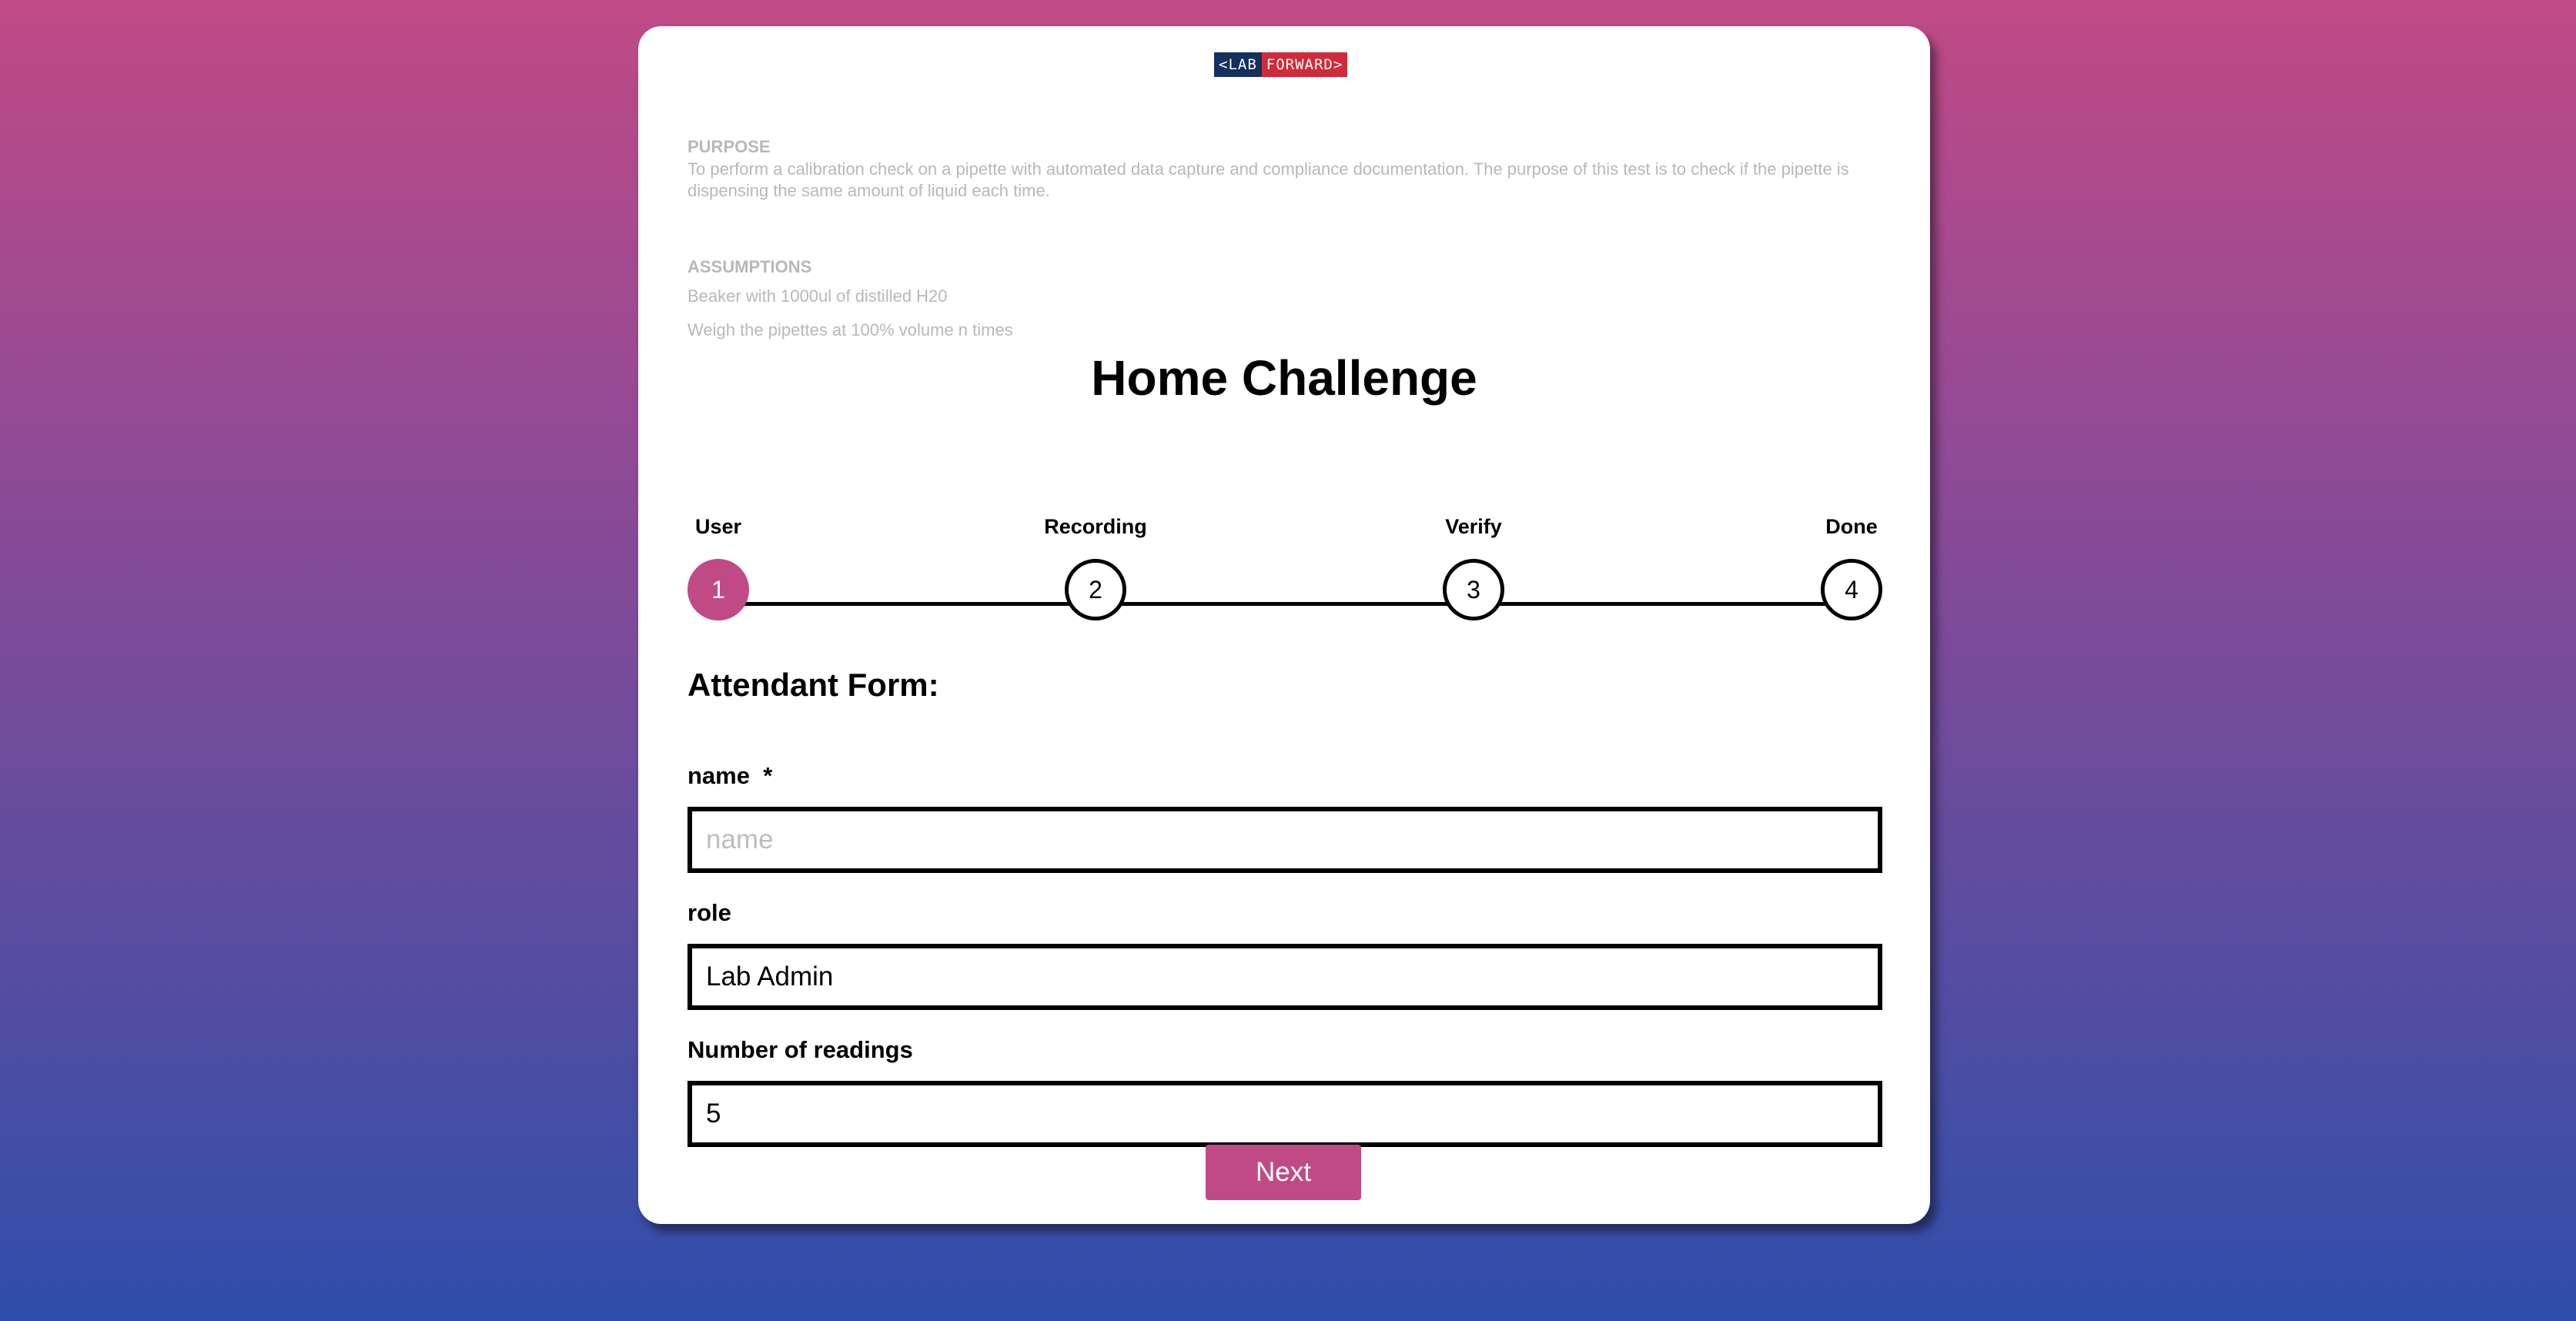 The height and width of the screenshot is (1321, 2576). I want to click on name-label: name *, so click(730, 775).